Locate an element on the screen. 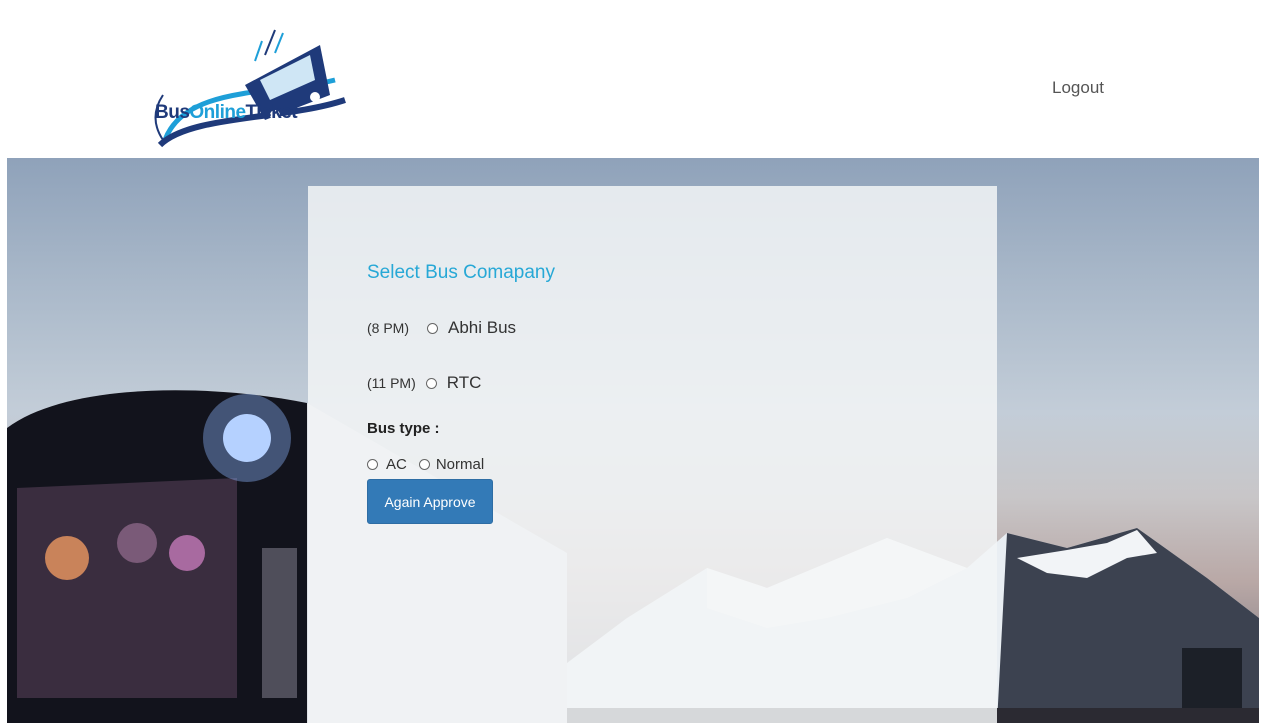 This screenshot has height=723, width=1262. logo-text: BusOnlineTicket is located at coordinates (226, 113).